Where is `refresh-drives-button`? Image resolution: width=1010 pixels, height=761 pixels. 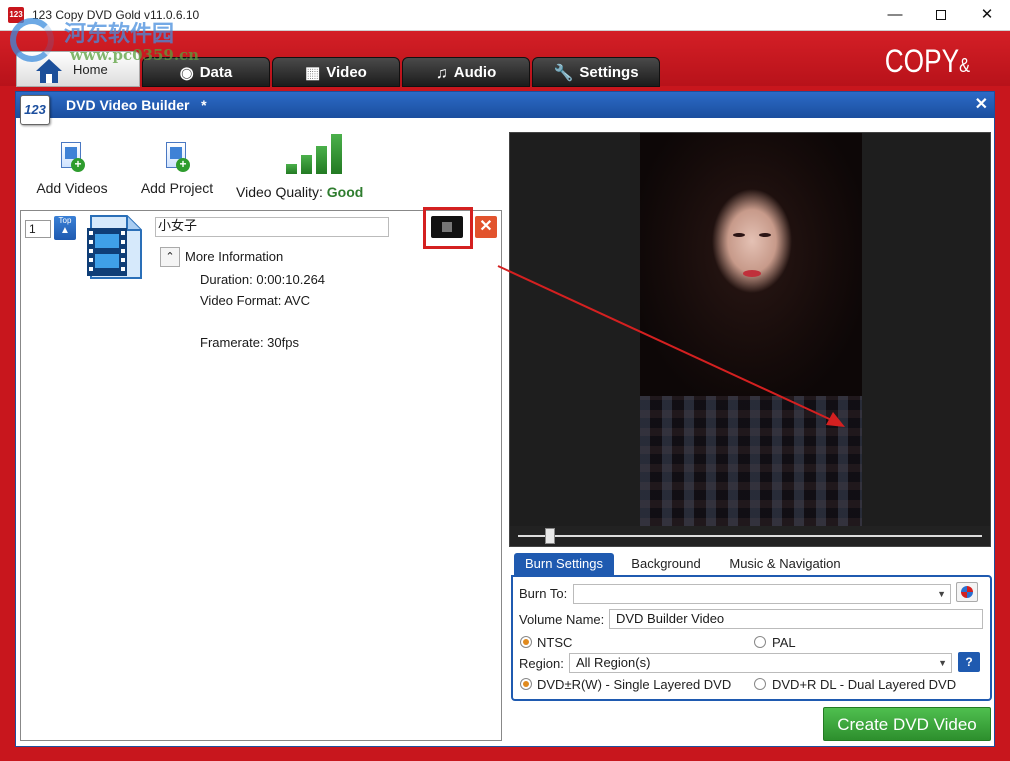
refresh-drives-button is located at coordinates (967, 592).